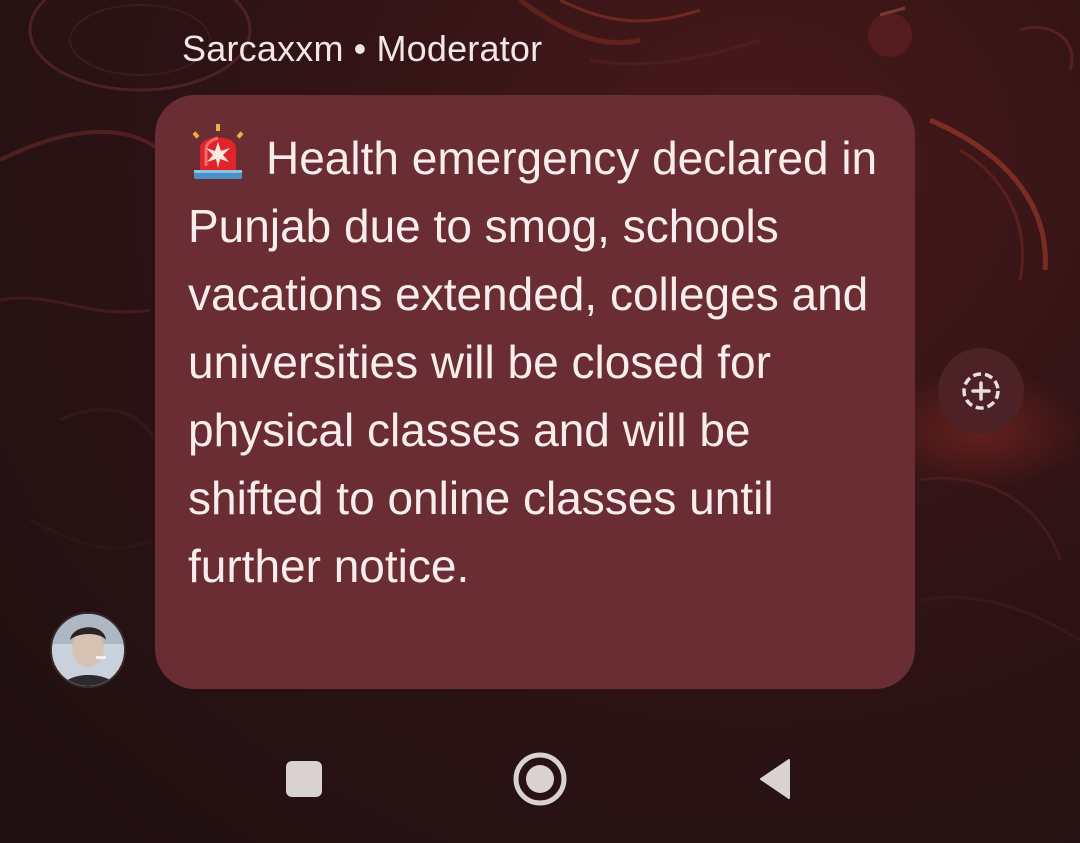 The image size is (1080, 843). What do you see at coordinates (459, 48) in the screenshot?
I see `sender-role: Moderator` at bounding box center [459, 48].